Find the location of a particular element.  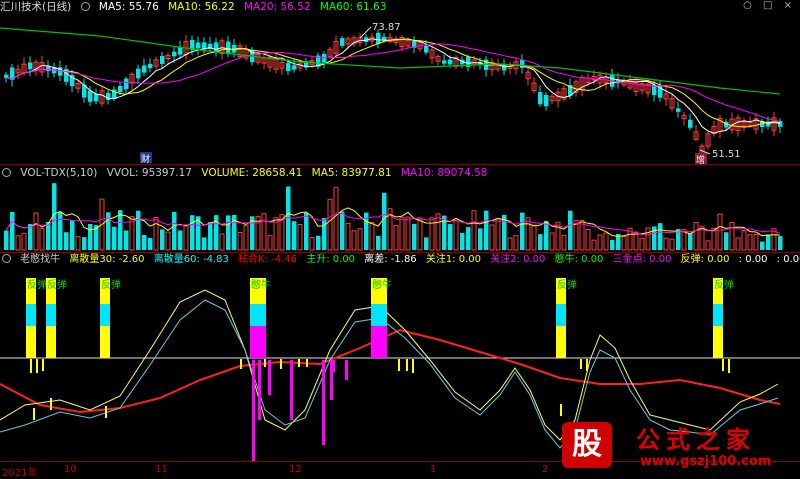

x-axis-label: 10 is located at coordinates (70, 469).